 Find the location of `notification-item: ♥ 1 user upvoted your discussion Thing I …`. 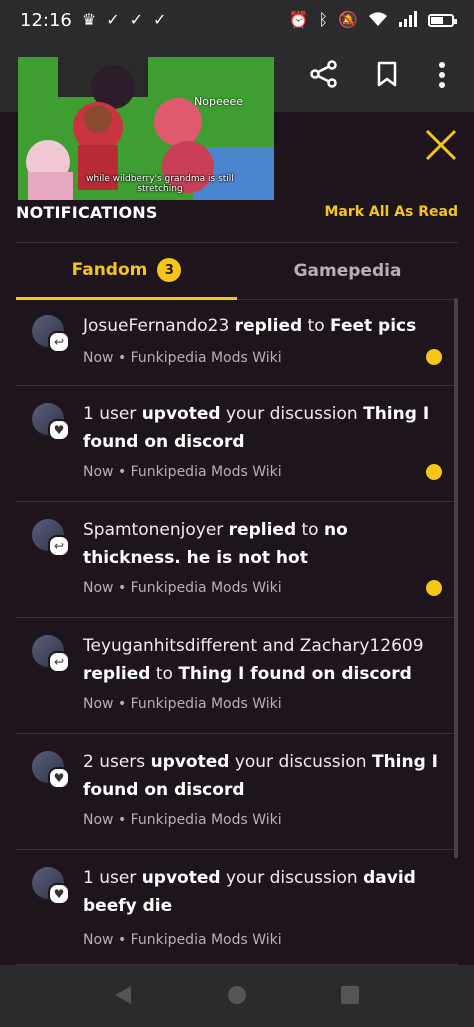

notification-item: ♥ 1 user upvoted your discussion Thing I … is located at coordinates (237, 444).